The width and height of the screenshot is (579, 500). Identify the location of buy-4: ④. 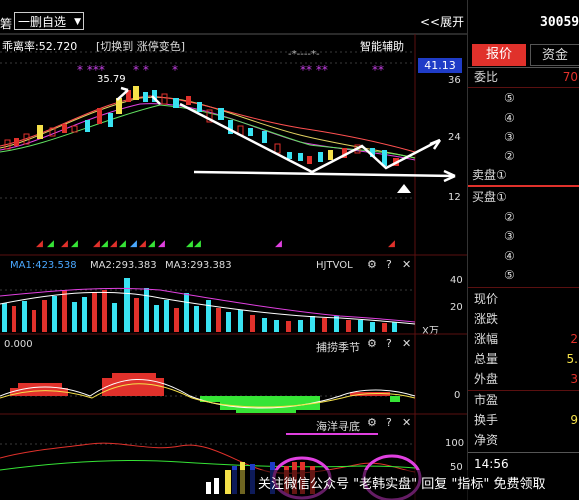
(509, 256).